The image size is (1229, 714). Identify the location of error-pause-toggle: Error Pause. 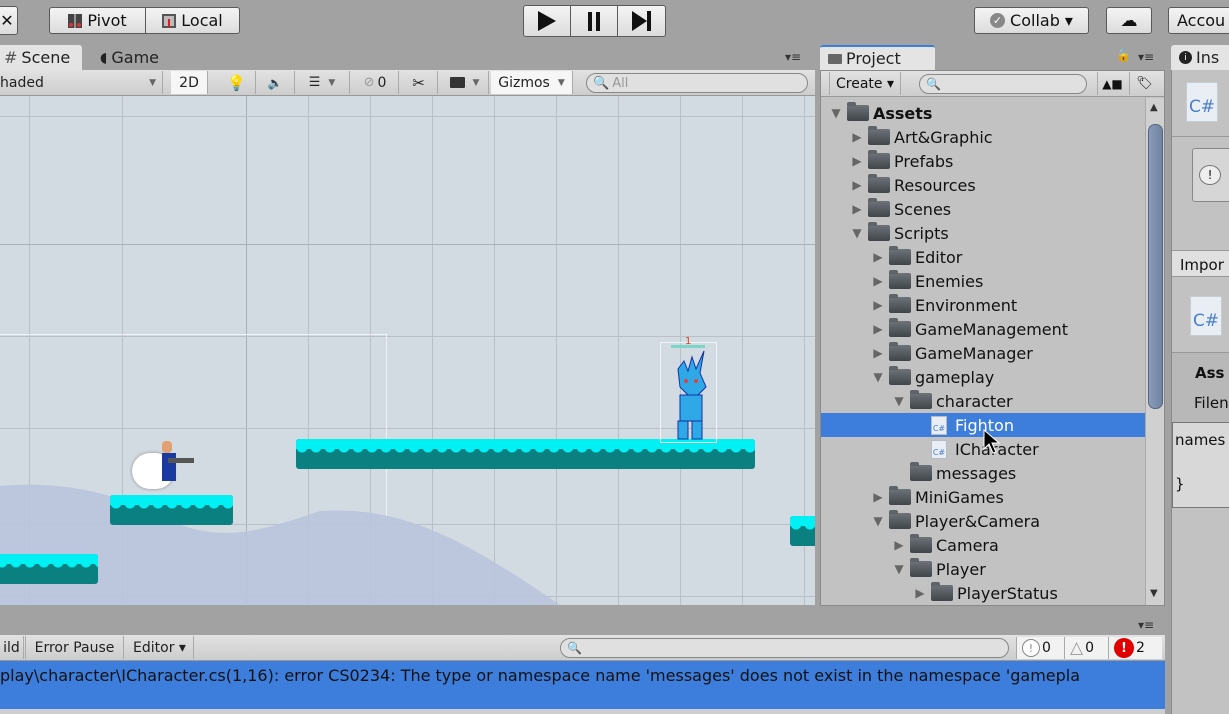
(74, 647).